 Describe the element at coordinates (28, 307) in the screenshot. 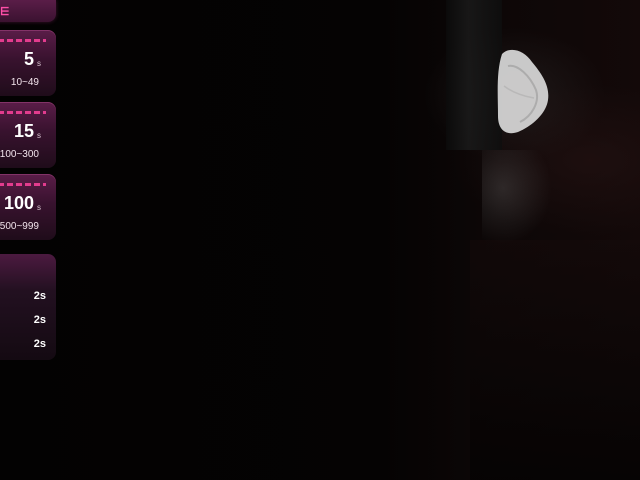

I see `timer-list-panel: 2s 2s 2s` at that location.